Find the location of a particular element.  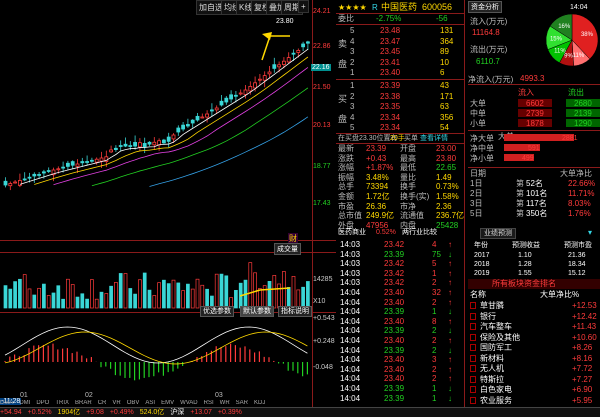

forecast-row: 2018 1.28 18.34 is located at coordinates (530, 264).